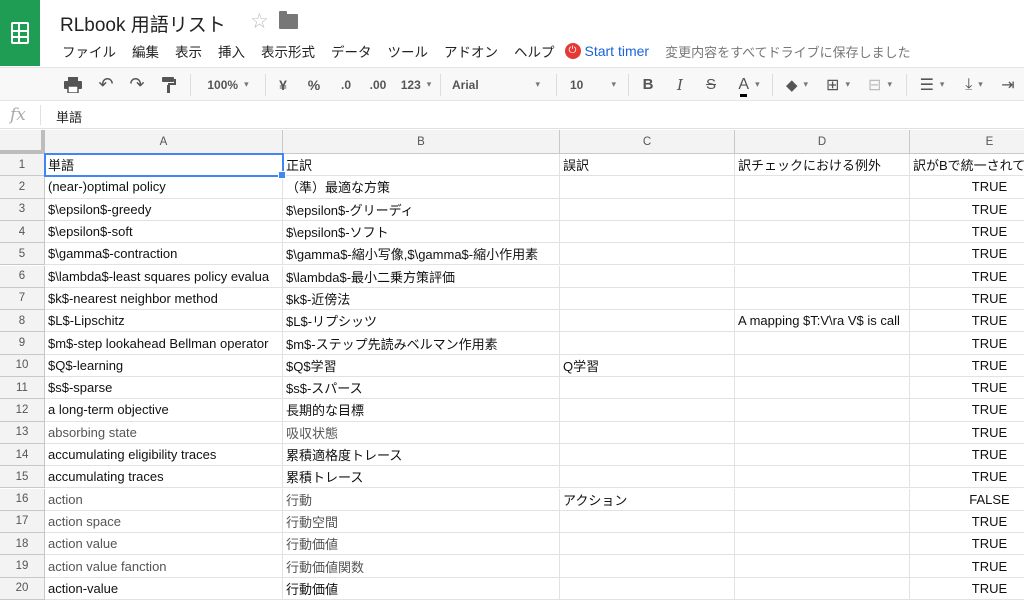  Describe the element at coordinates (967, 455) in the screenshot. I see `cell-e14: TRUE` at that location.